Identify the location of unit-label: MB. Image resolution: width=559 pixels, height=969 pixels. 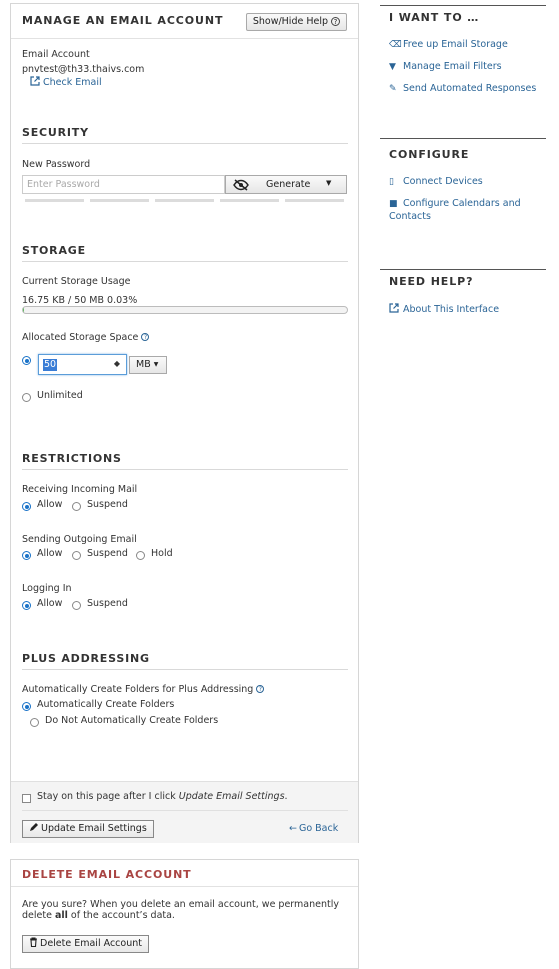
(143, 364).